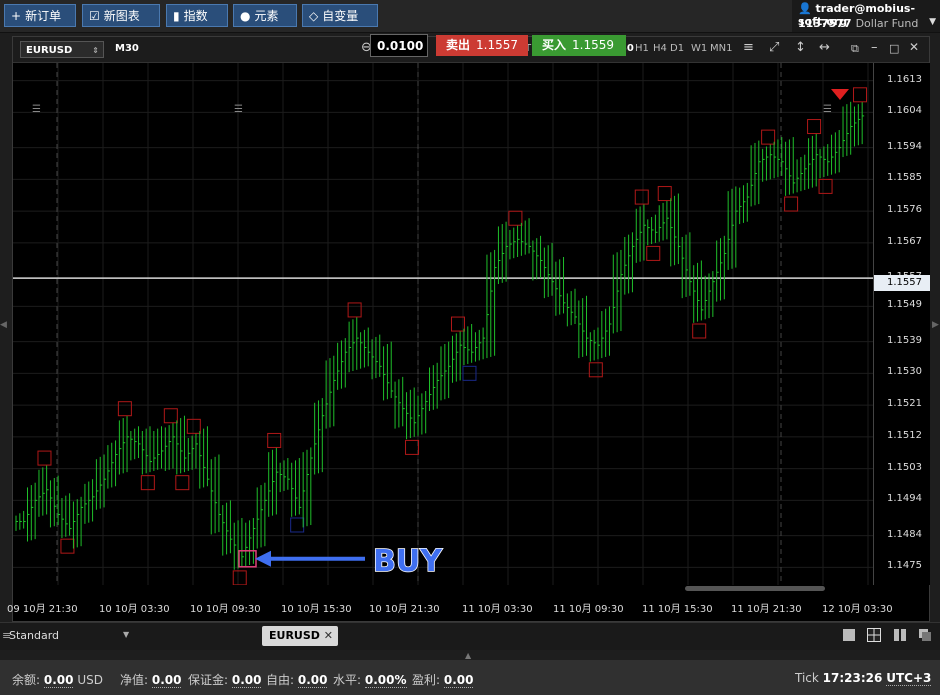 This screenshot has width=940, height=695. What do you see at coordinates (297, 680) in the screenshot?
I see `free-margin: 自由: 0.00` at bounding box center [297, 680].